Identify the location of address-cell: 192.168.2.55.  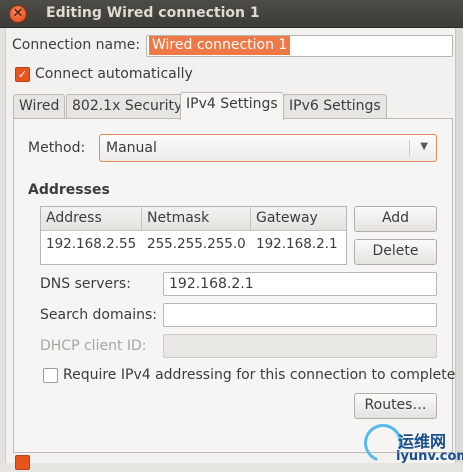
(91, 244).